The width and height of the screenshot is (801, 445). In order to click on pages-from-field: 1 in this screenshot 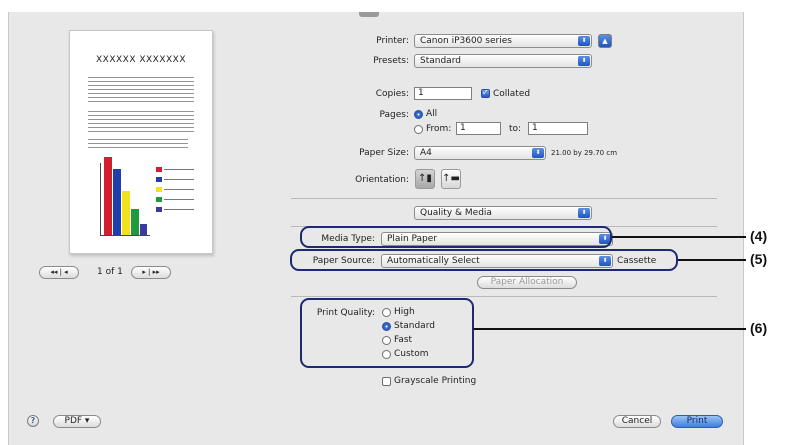, I will do `click(478, 128)`.